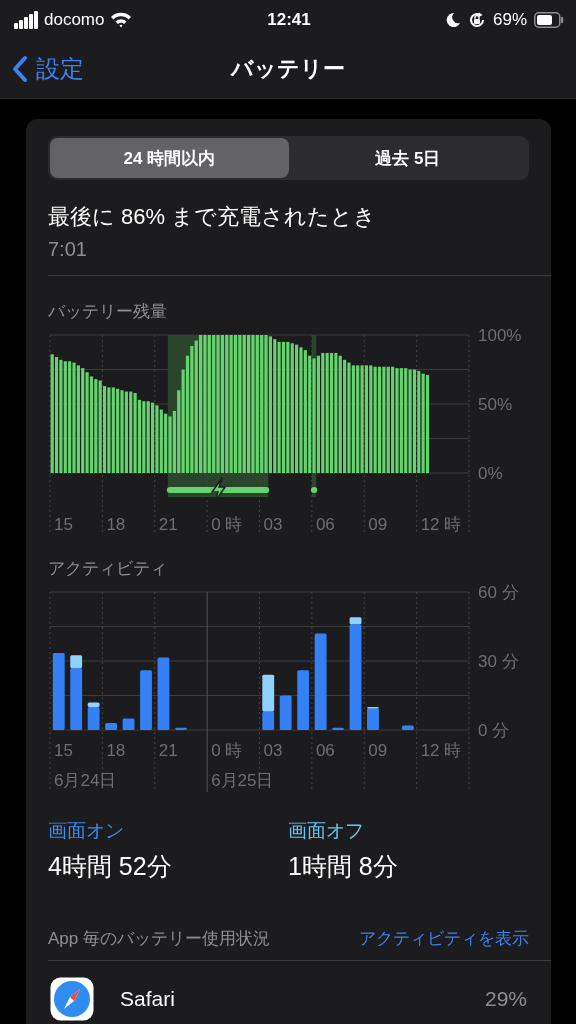 The image size is (576, 1024). Describe the element at coordinates (289, 20) in the screenshot. I see `clock: 12:41` at that location.